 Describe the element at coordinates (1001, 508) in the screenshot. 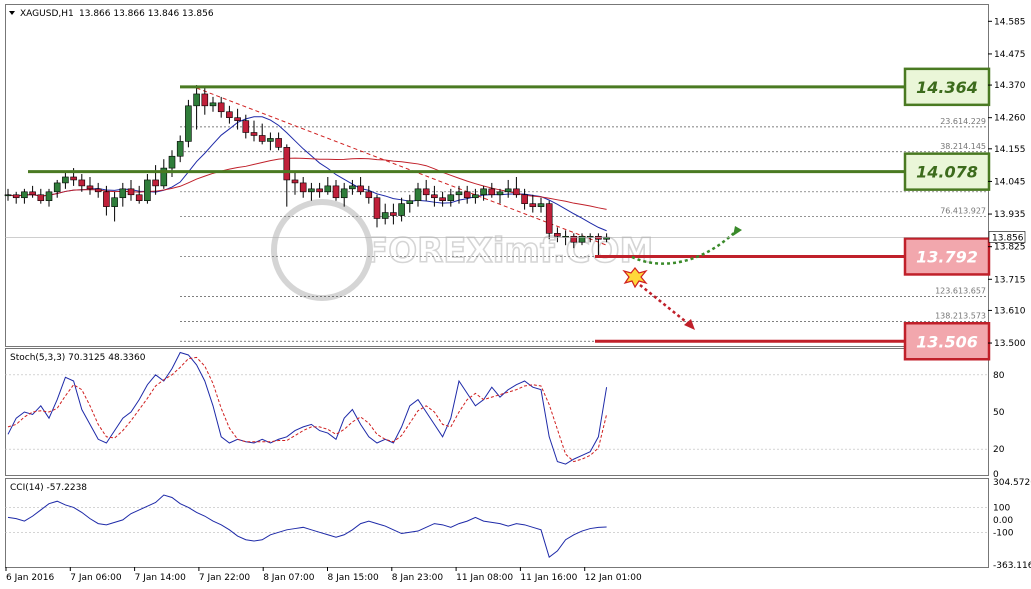

I see `cci-tick-label: 100` at that location.